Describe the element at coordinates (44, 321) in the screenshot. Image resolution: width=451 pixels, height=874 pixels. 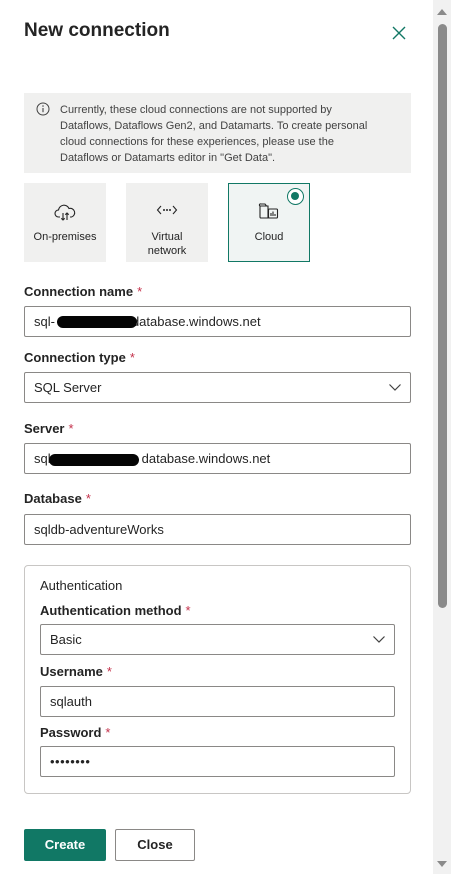
I see `connection-name-prefix: sql-` at that location.